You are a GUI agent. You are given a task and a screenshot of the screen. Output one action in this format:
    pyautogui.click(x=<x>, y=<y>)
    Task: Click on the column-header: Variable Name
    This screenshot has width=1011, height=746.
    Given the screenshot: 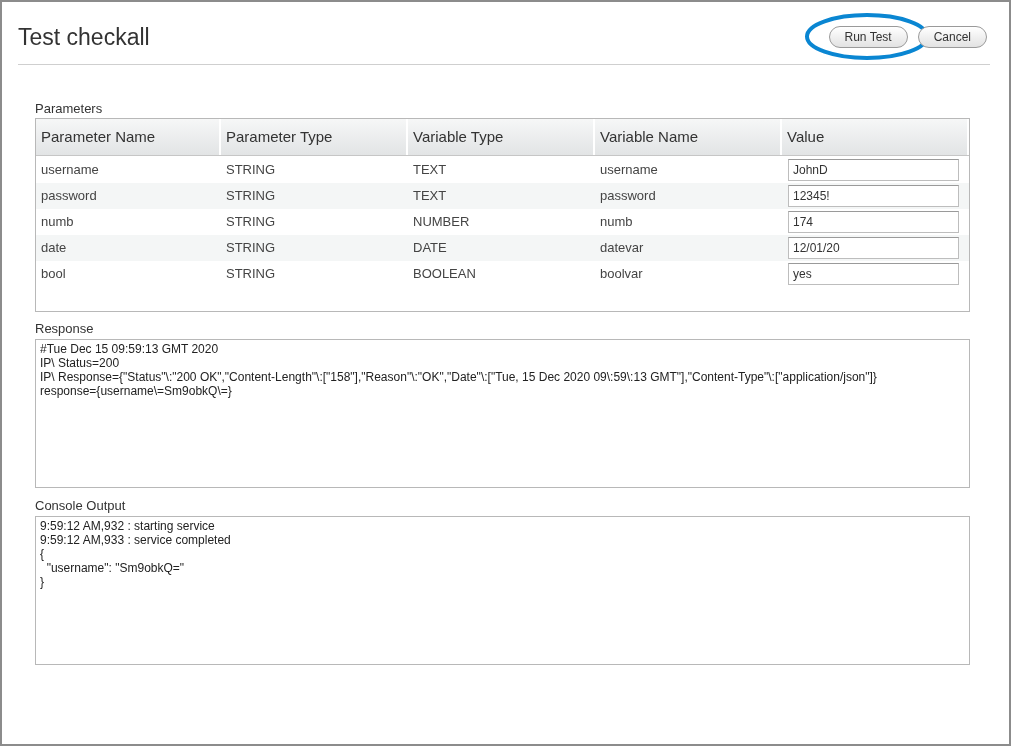 What is the action you would take?
    pyautogui.click(x=688, y=137)
    